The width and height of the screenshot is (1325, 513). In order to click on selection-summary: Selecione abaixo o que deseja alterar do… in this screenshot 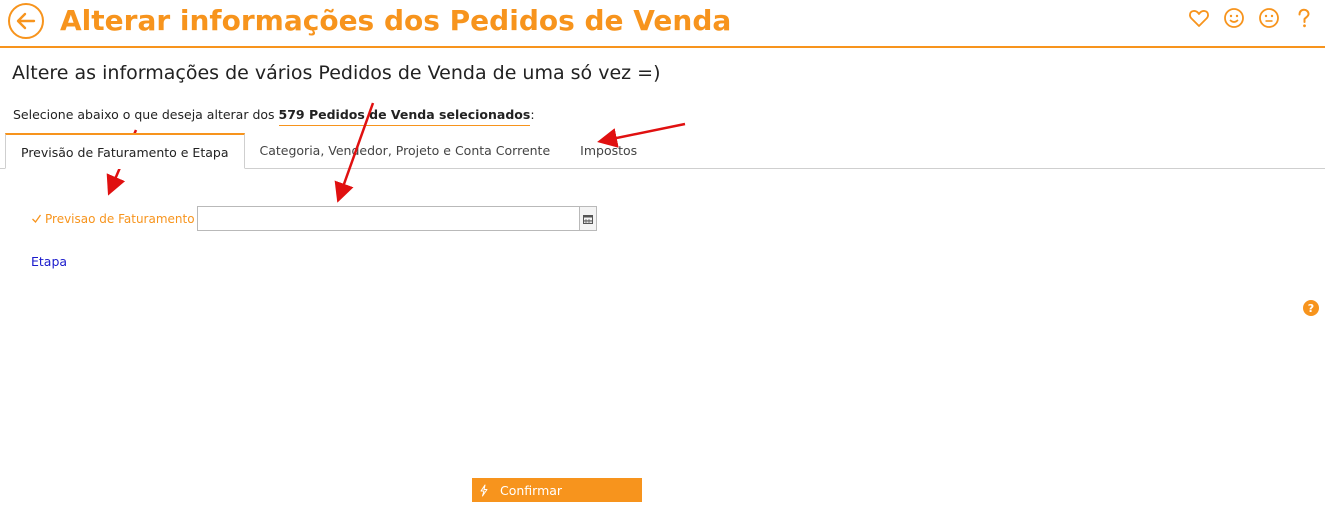, I will do `click(274, 116)`.